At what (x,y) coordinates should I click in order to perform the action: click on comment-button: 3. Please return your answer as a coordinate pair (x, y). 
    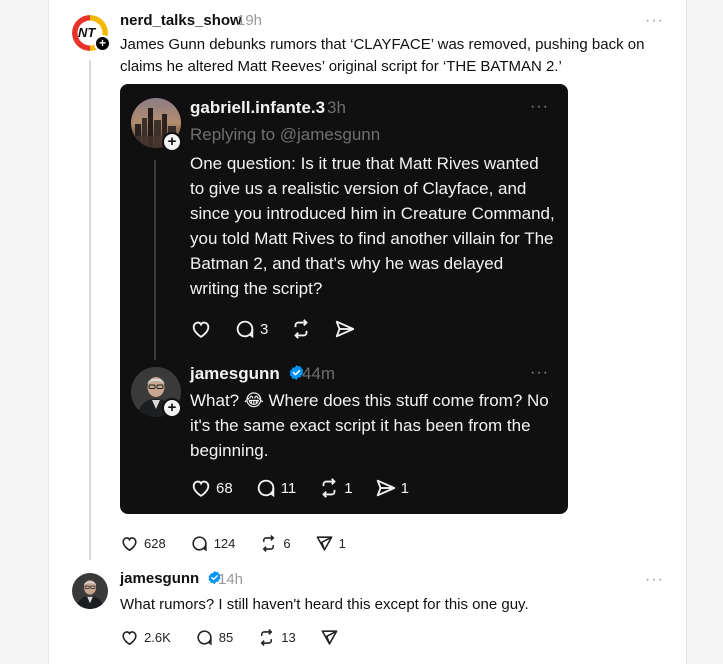
    Looking at the image, I should click on (251, 329).